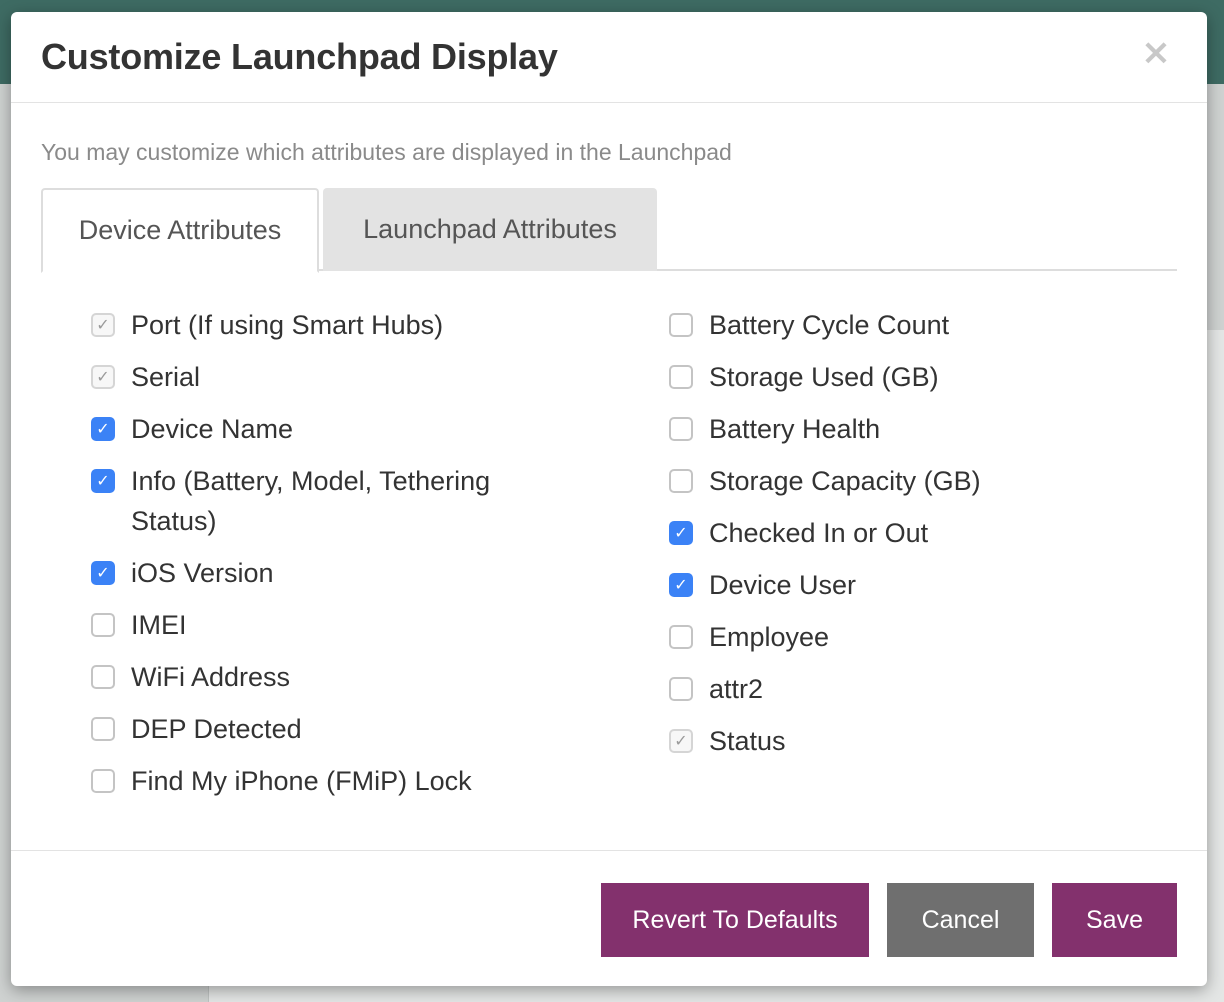  Describe the element at coordinates (180, 230) in the screenshot. I see `tab-device-attributes: Device Attributes` at that location.